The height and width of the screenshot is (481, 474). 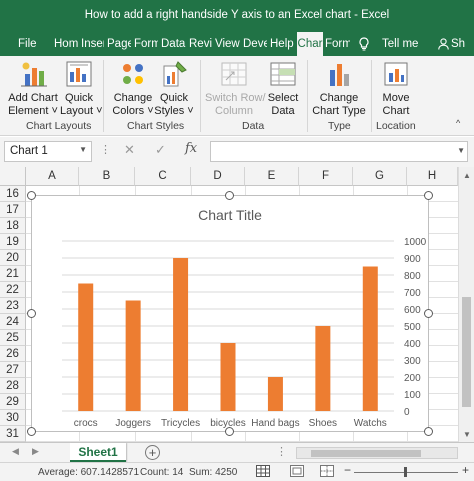 I want to click on insert-function-icon: fx, so click(x=191, y=148).